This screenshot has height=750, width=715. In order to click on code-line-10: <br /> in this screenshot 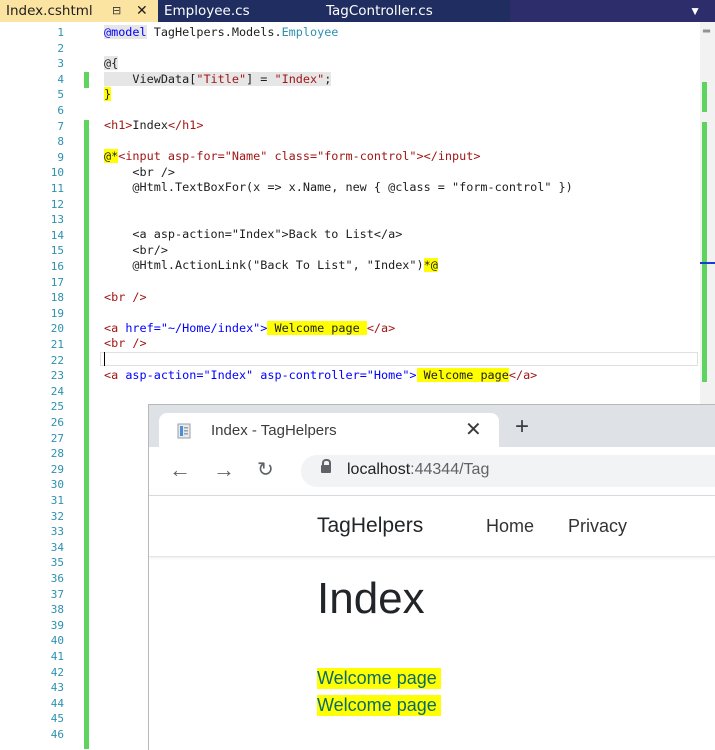, I will do `click(139, 172)`.